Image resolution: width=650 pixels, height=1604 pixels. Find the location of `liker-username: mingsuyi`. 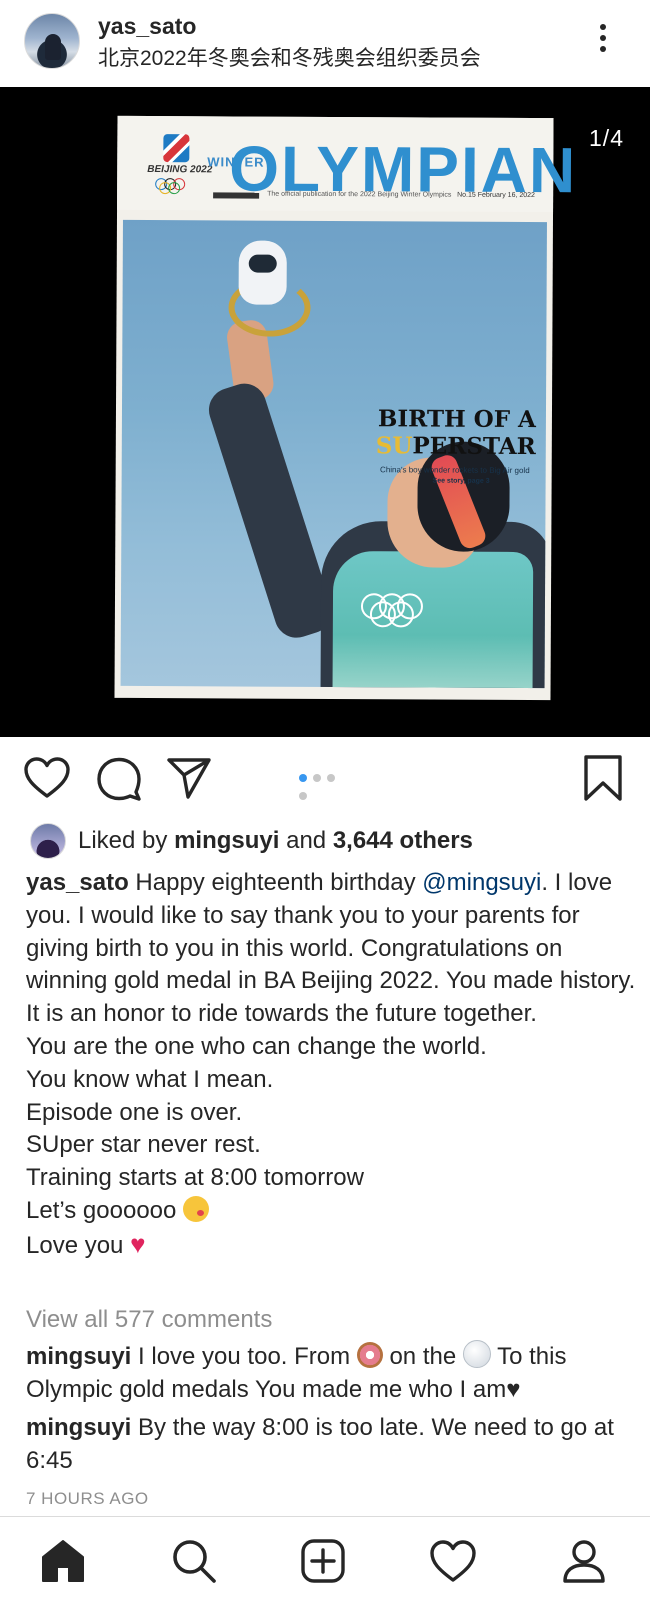

liker-username: mingsuyi is located at coordinates (227, 840).